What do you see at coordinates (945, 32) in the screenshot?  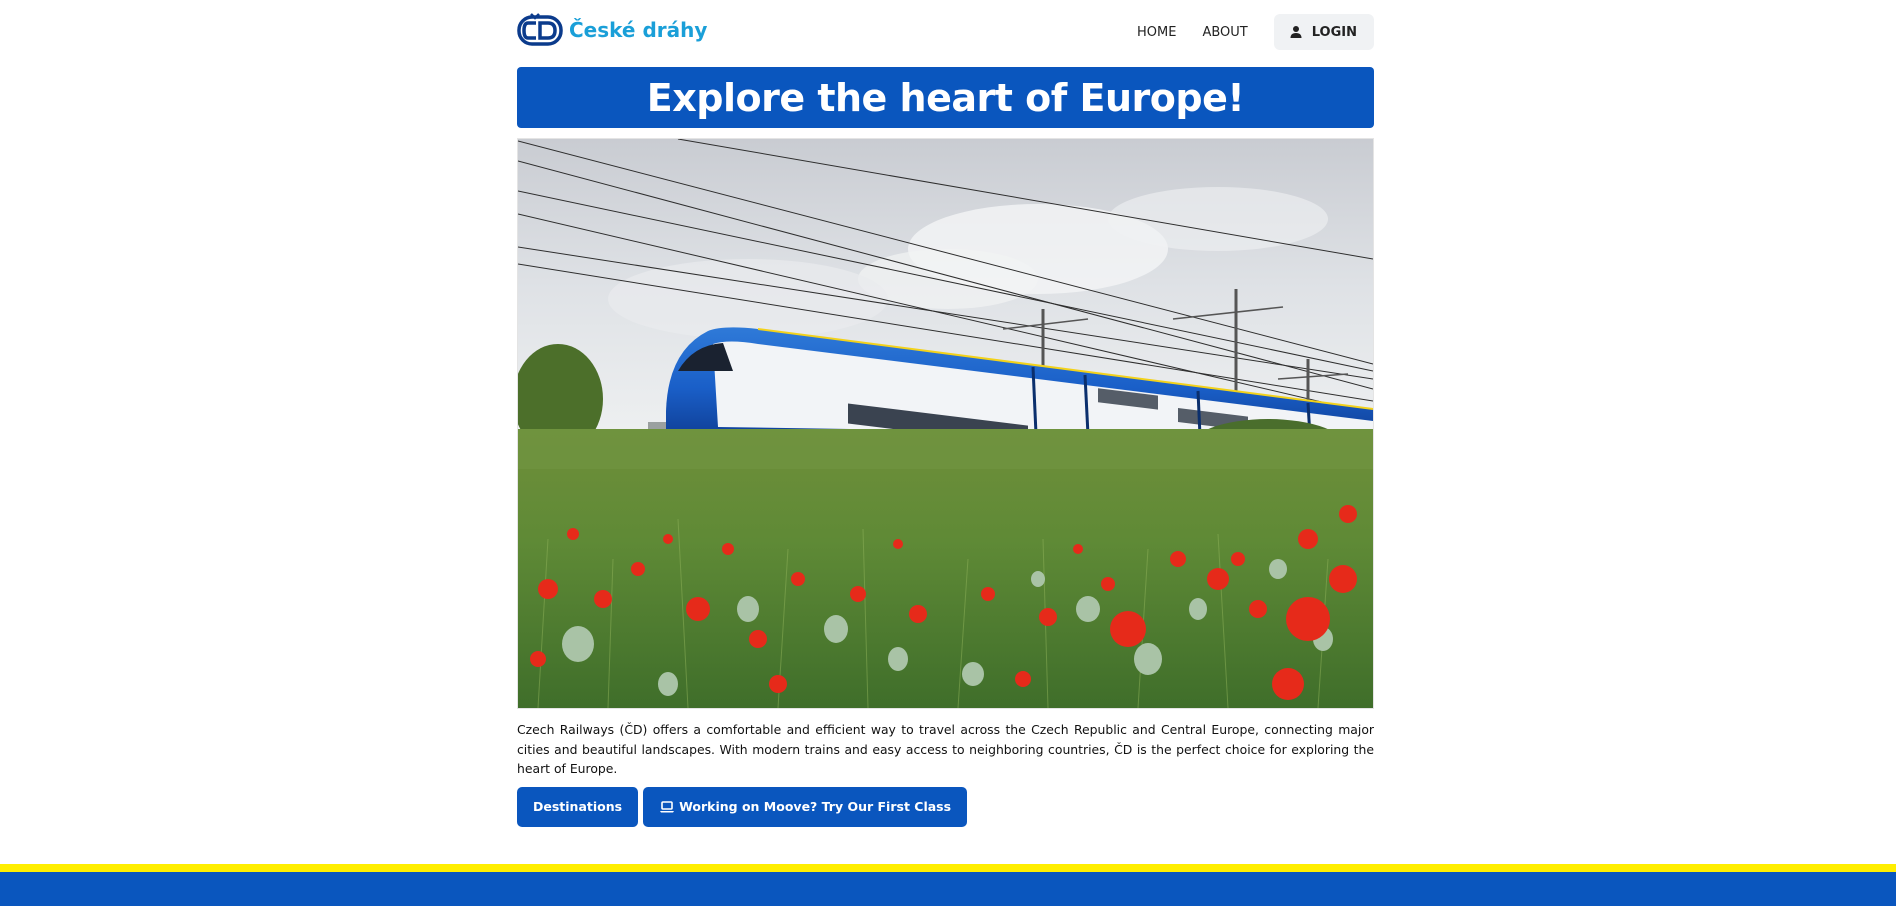 I see `header: České dráhy HOME ABOUT LOGIN` at bounding box center [945, 32].